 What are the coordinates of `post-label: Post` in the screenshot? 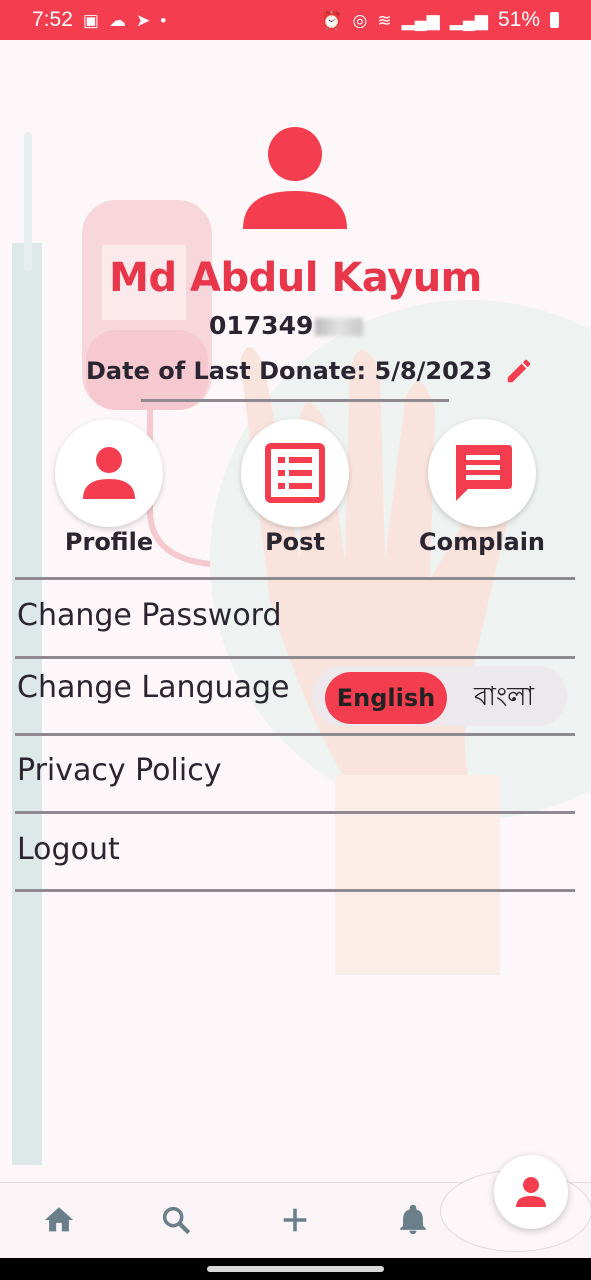 It's located at (295, 542).